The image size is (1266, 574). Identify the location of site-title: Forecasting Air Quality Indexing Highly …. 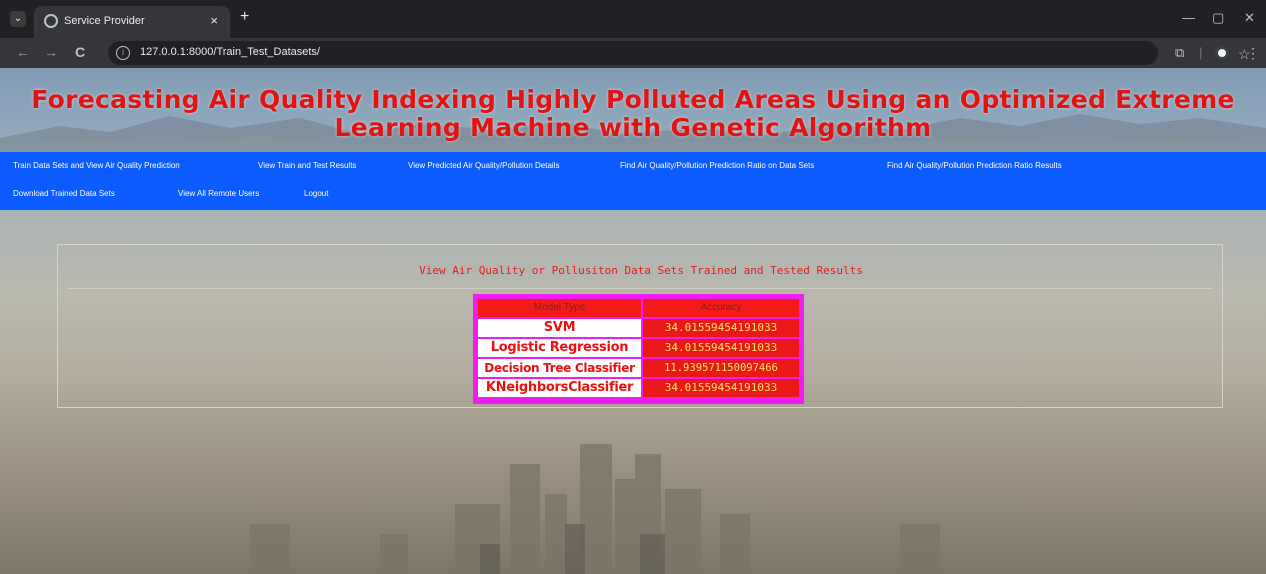
(633, 113).